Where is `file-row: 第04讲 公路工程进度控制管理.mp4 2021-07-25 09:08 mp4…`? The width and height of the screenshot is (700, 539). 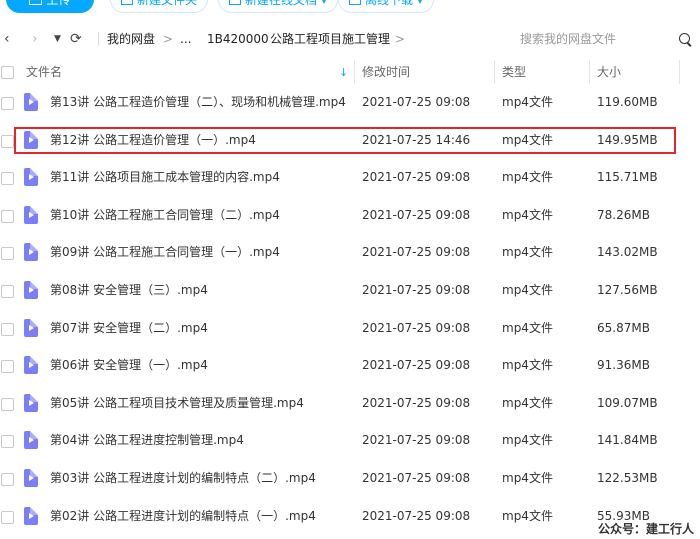 file-row: 第04讲 公路工程进度控制管理.mp4 2021-07-25 09:08 mp4… is located at coordinates (350, 441).